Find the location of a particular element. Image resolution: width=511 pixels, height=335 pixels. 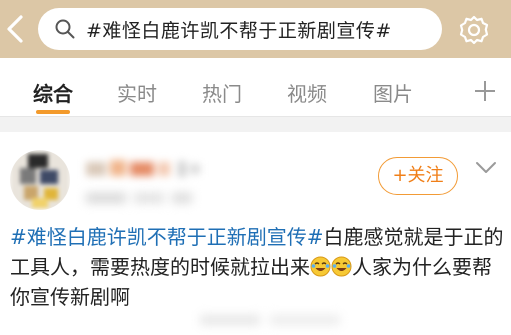

tab-images: 图片 is located at coordinates (393, 92).